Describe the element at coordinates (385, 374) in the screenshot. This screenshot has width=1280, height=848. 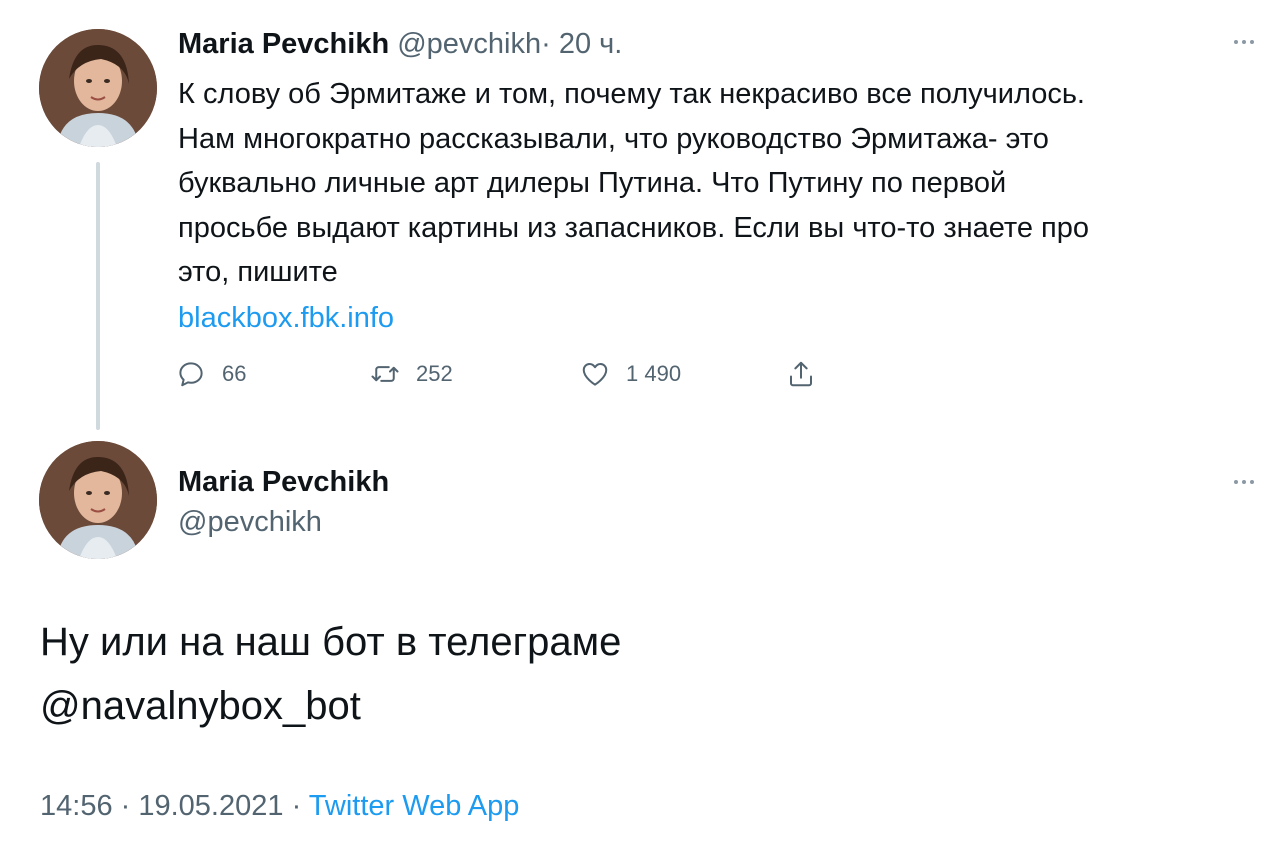
I see `retweet-icon` at that location.